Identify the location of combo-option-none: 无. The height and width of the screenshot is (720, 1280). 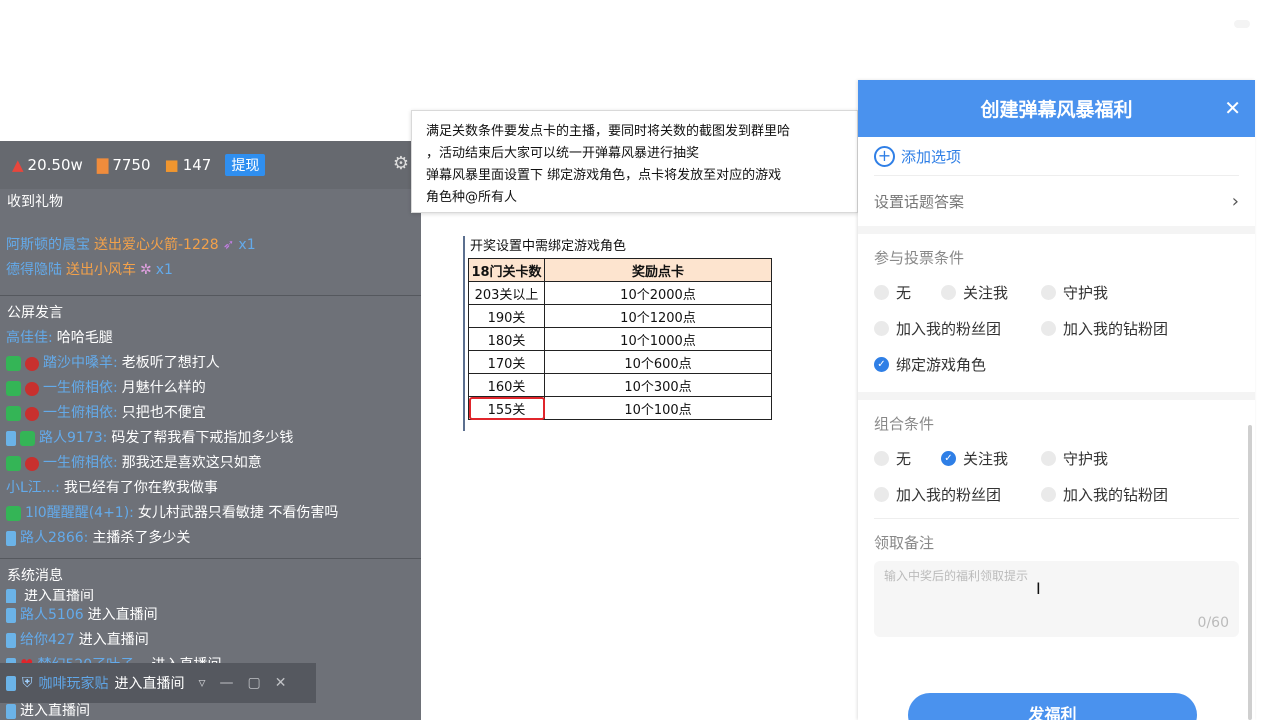
(907, 458).